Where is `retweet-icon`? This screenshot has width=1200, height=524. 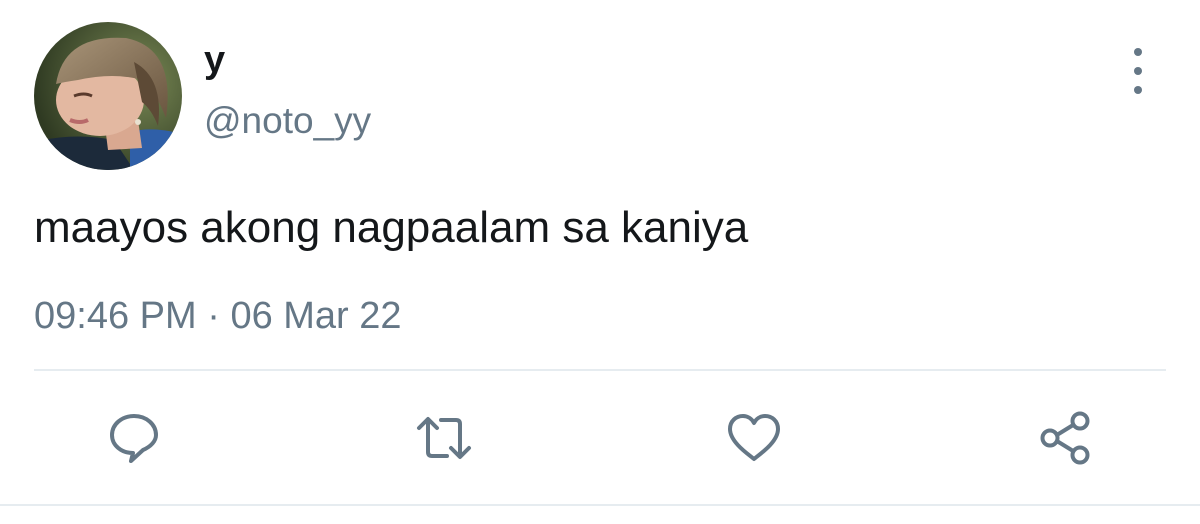
retweet-icon is located at coordinates (444, 438).